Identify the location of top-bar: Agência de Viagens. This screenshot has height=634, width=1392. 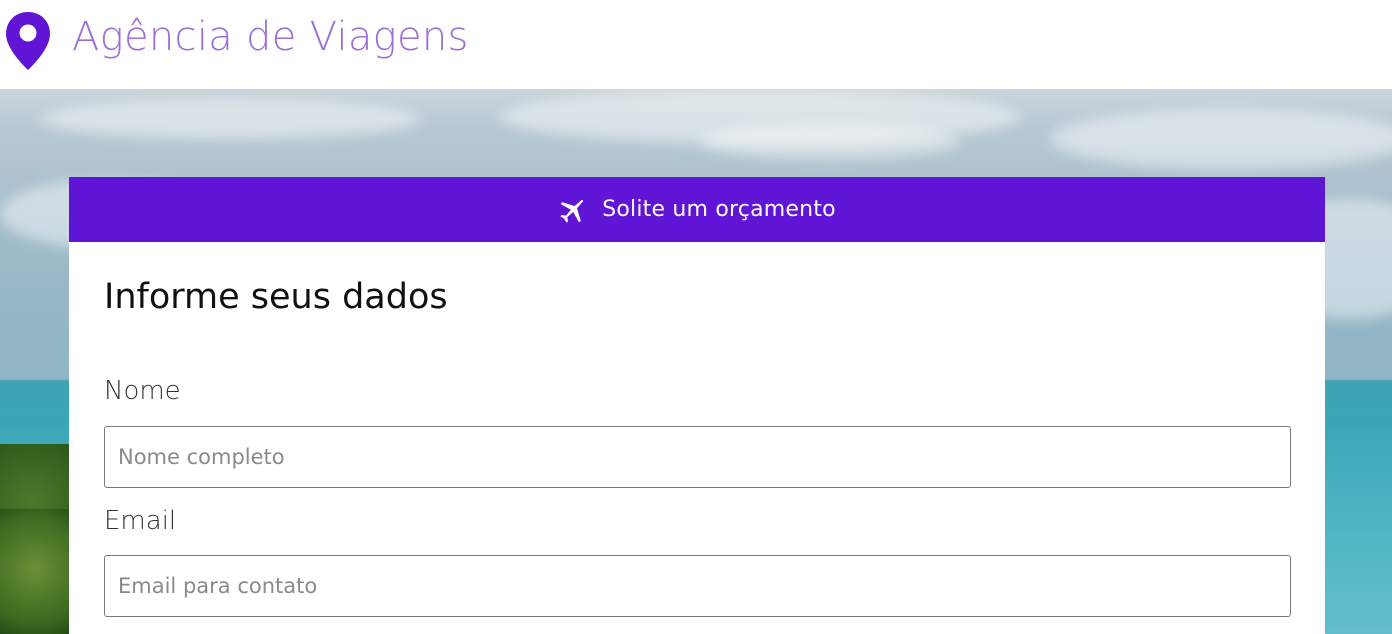
(696, 44).